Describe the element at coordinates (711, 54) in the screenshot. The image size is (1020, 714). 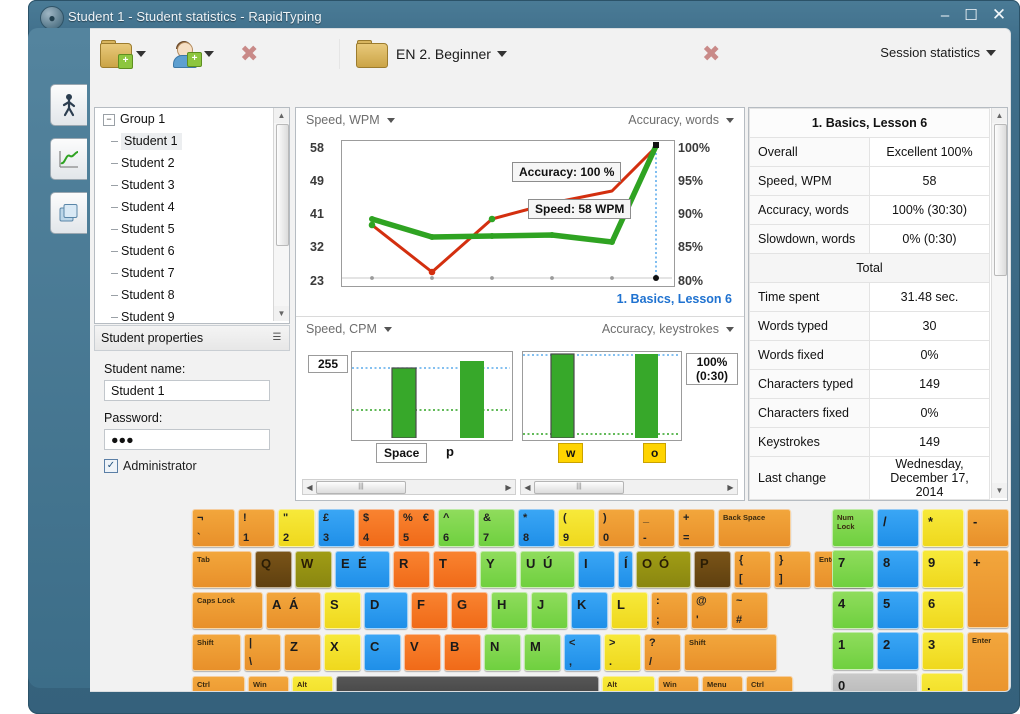
I see `close-lesson-button: ✖` at that location.